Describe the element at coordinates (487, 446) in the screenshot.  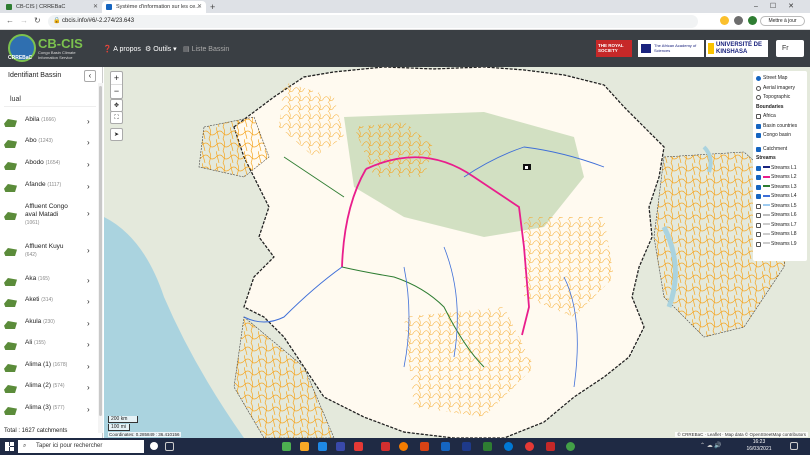
I see `excel-icon` at that location.